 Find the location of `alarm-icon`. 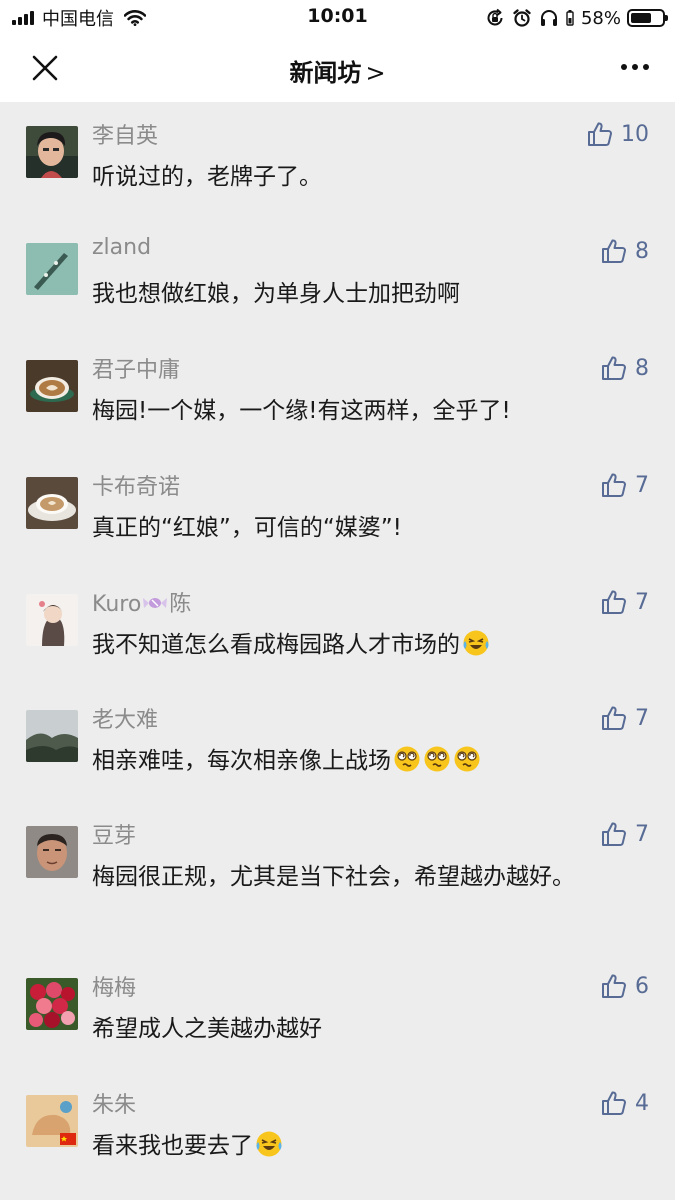

alarm-icon is located at coordinates (522, 18).